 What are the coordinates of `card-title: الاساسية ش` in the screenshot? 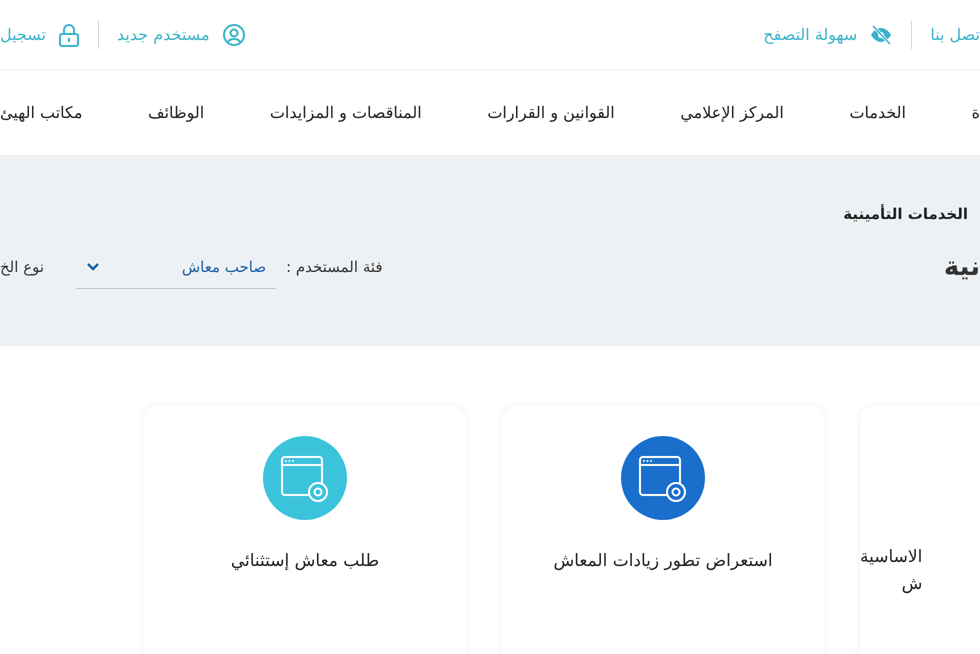 It's located at (891, 571).